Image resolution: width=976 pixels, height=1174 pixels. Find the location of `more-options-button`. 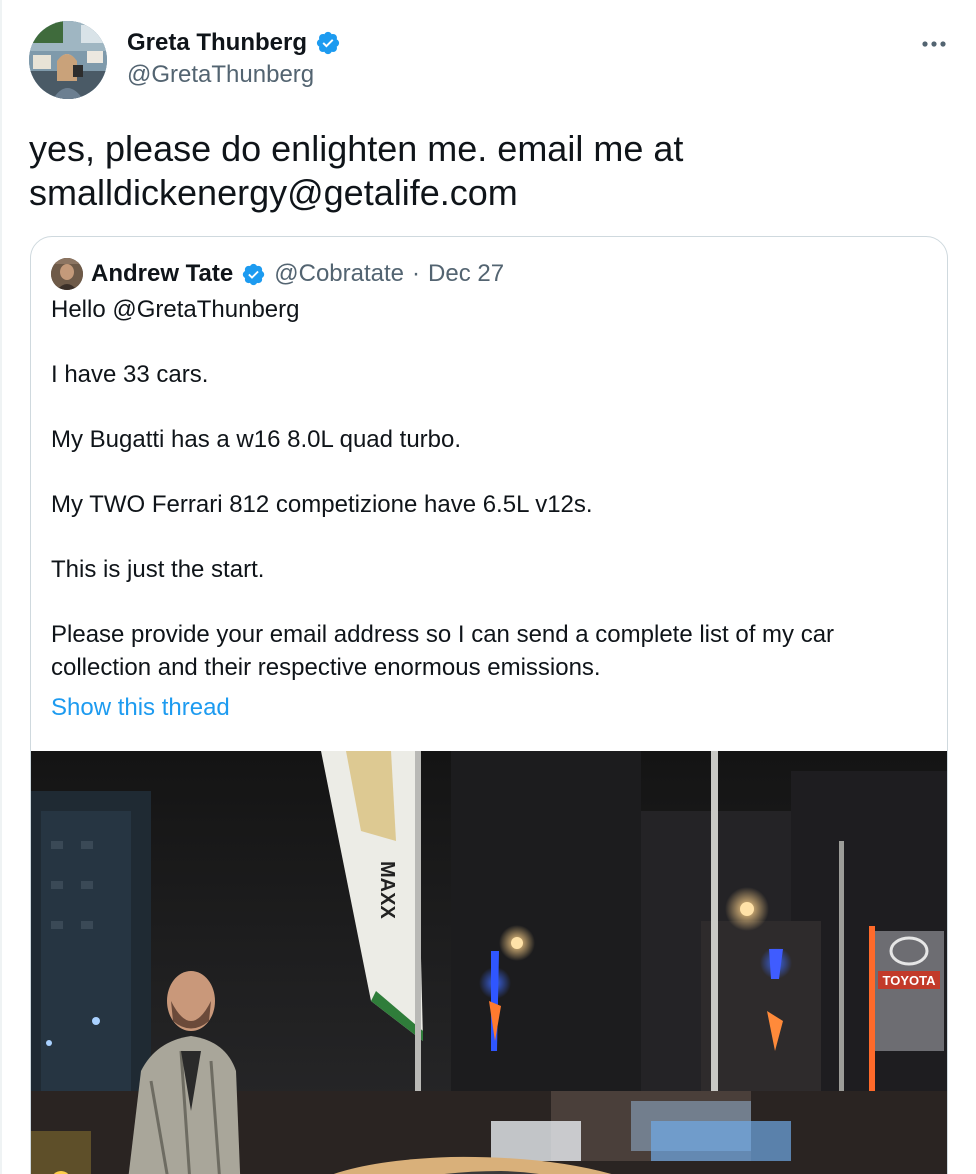

more-options-button is located at coordinates (934, 44).